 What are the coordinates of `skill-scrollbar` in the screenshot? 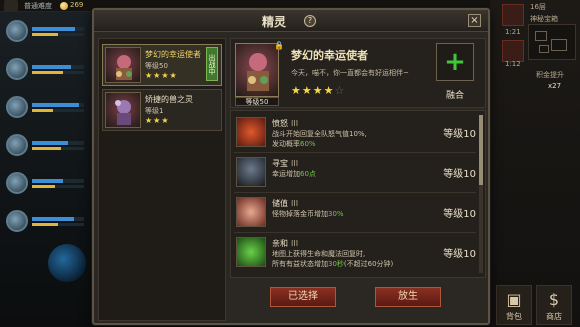 It's located at (481, 194).